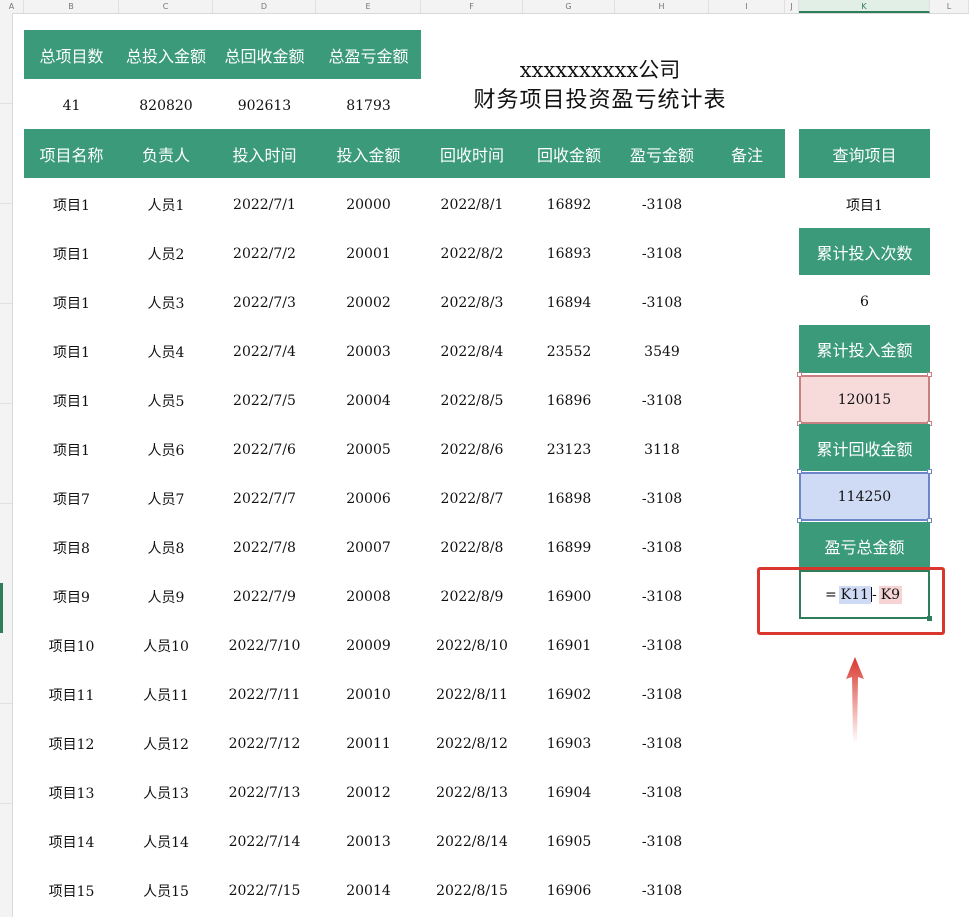 This screenshot has width=969, height=917. I want to click on table-header-profit: 盈亏金额, so click(662, 153).